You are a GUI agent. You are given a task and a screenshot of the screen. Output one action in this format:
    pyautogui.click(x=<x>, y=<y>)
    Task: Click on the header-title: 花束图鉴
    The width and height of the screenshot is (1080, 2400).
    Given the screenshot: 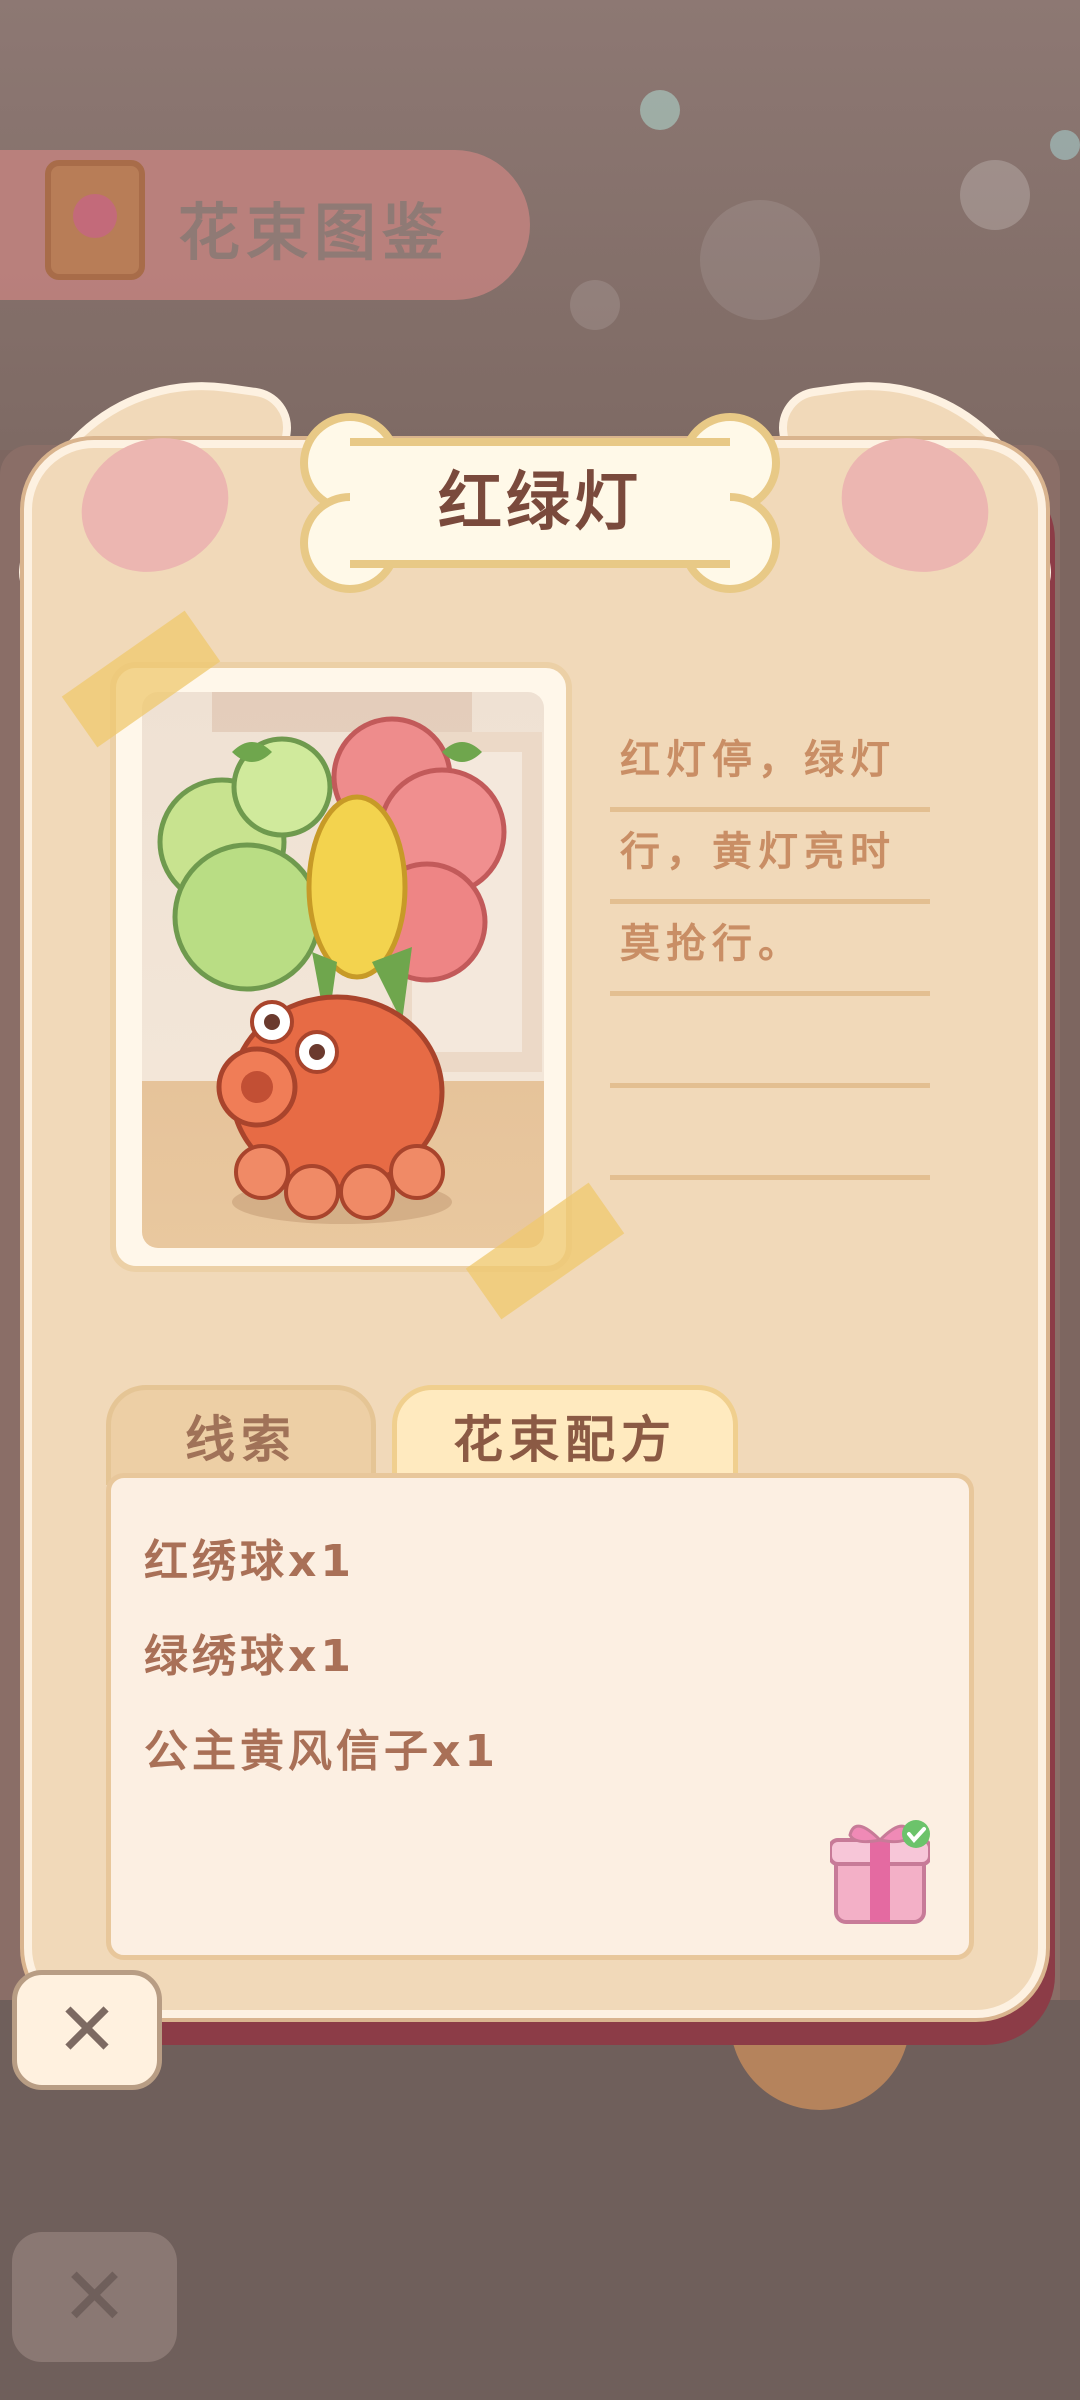 What is the action you would take?
    pyautogui.click(x=314, y=232)
    